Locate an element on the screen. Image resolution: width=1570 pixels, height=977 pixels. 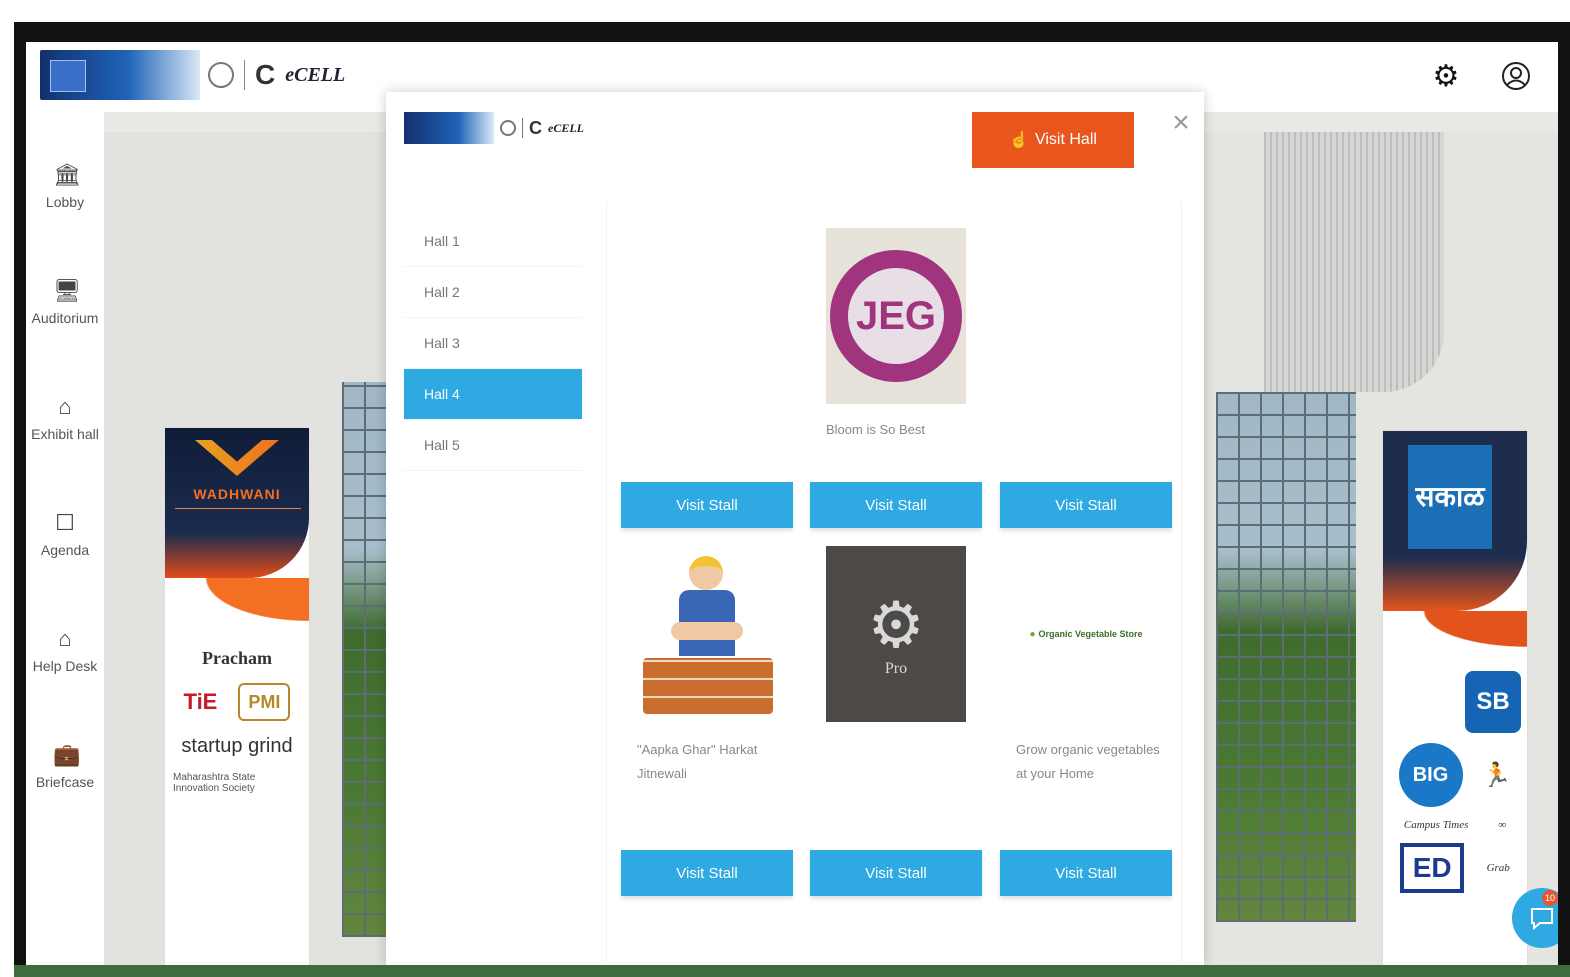
nav-label: Briefcase is located at coordinates (65, 782).